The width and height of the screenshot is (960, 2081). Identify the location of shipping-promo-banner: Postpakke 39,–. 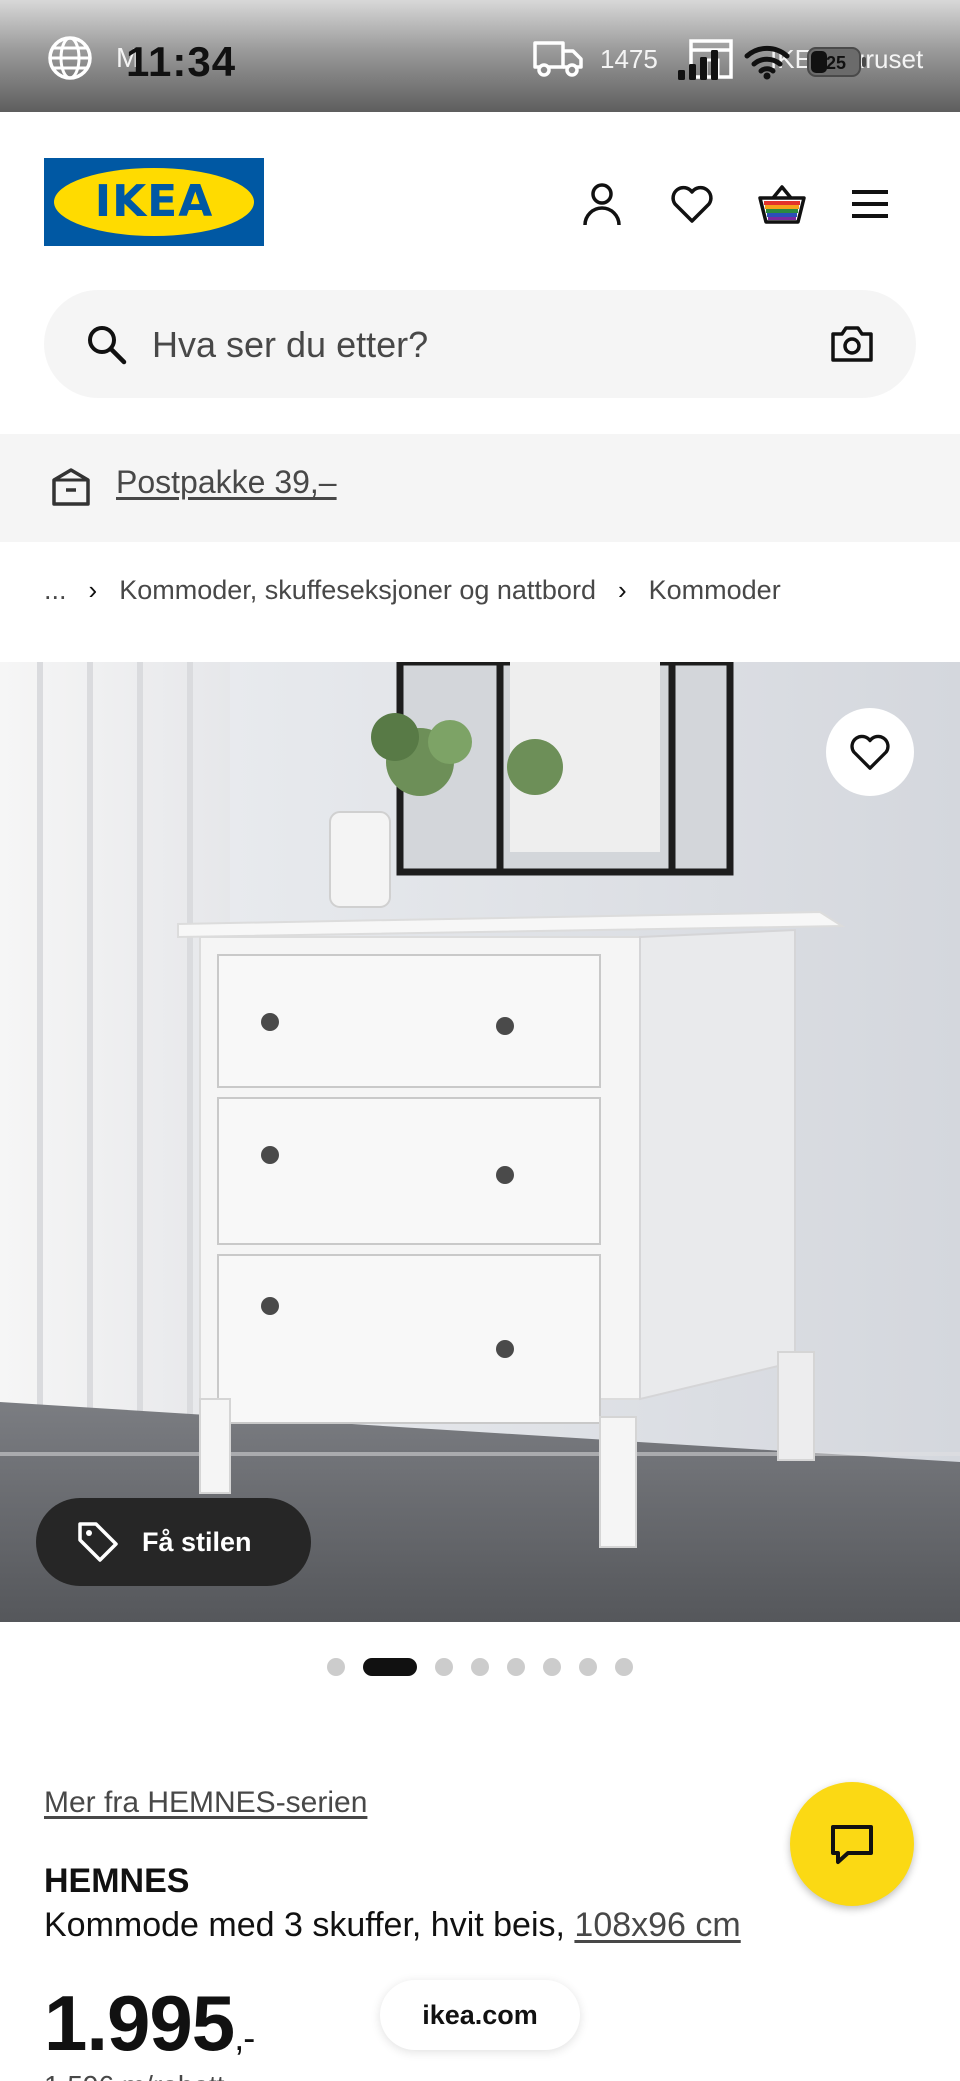
(480, 488).